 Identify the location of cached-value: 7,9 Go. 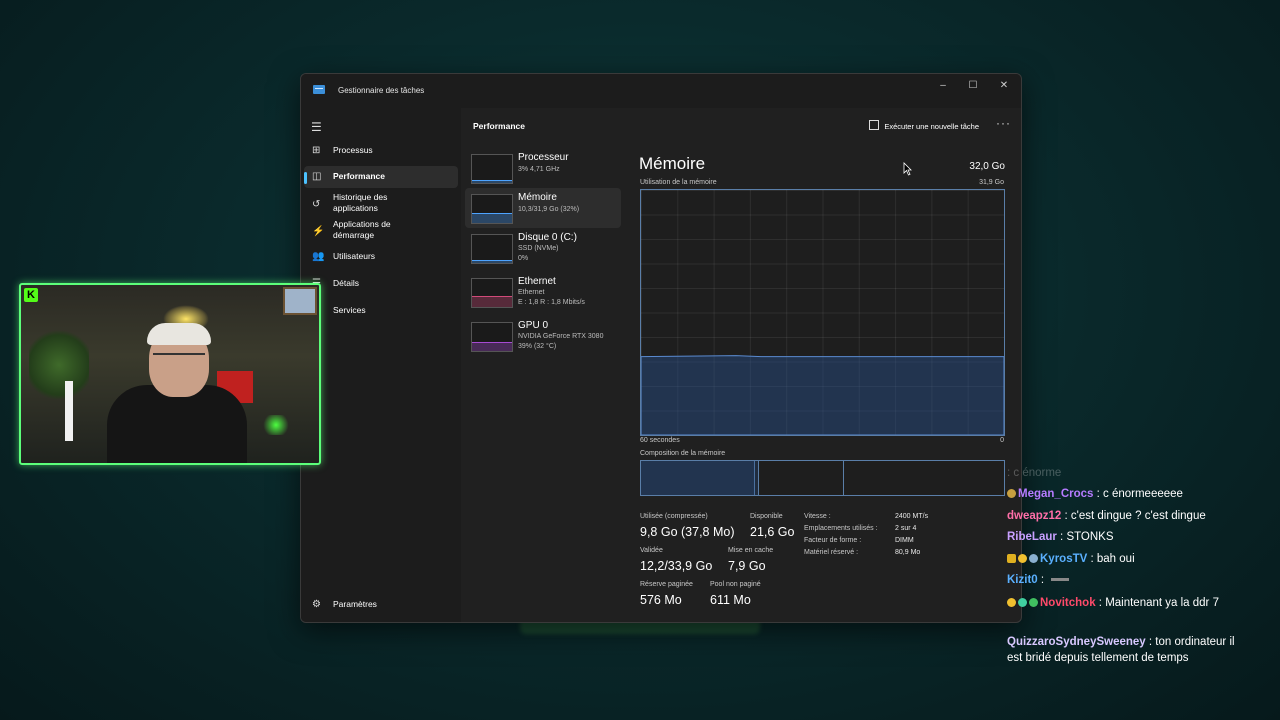
(747, 566).